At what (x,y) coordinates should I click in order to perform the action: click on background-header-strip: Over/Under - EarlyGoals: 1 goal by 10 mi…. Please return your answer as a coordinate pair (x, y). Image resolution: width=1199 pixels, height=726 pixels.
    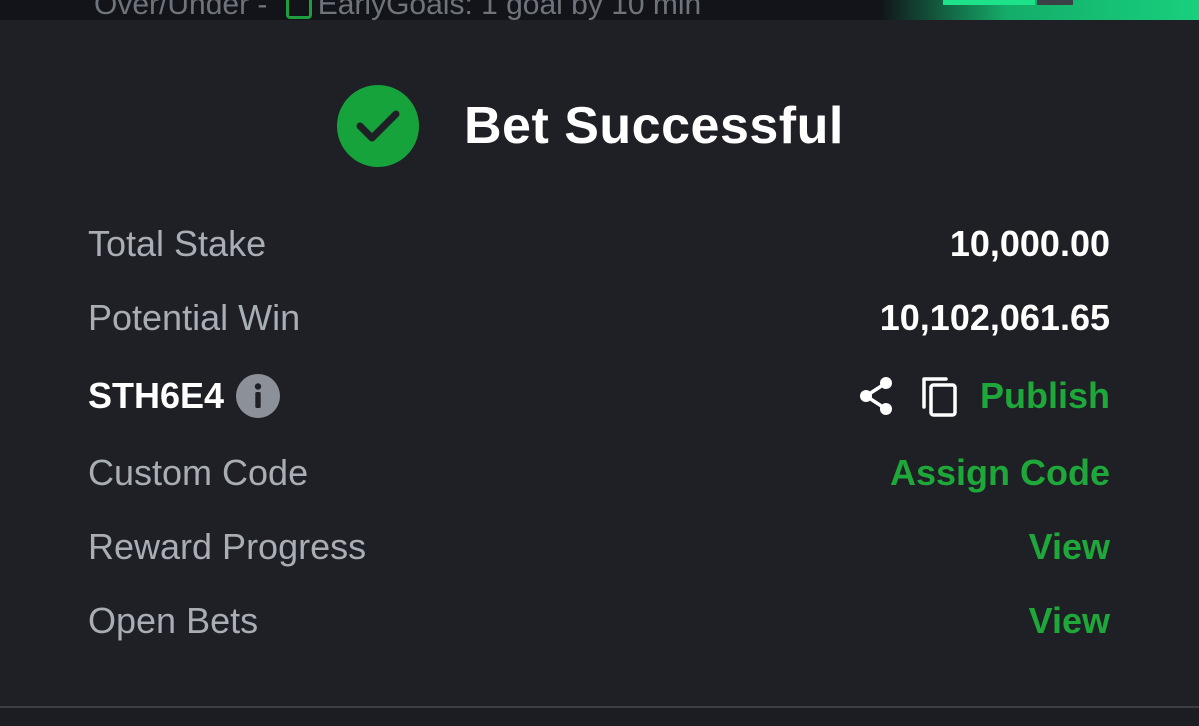
    Looking at the image, I should click on (599, 10).